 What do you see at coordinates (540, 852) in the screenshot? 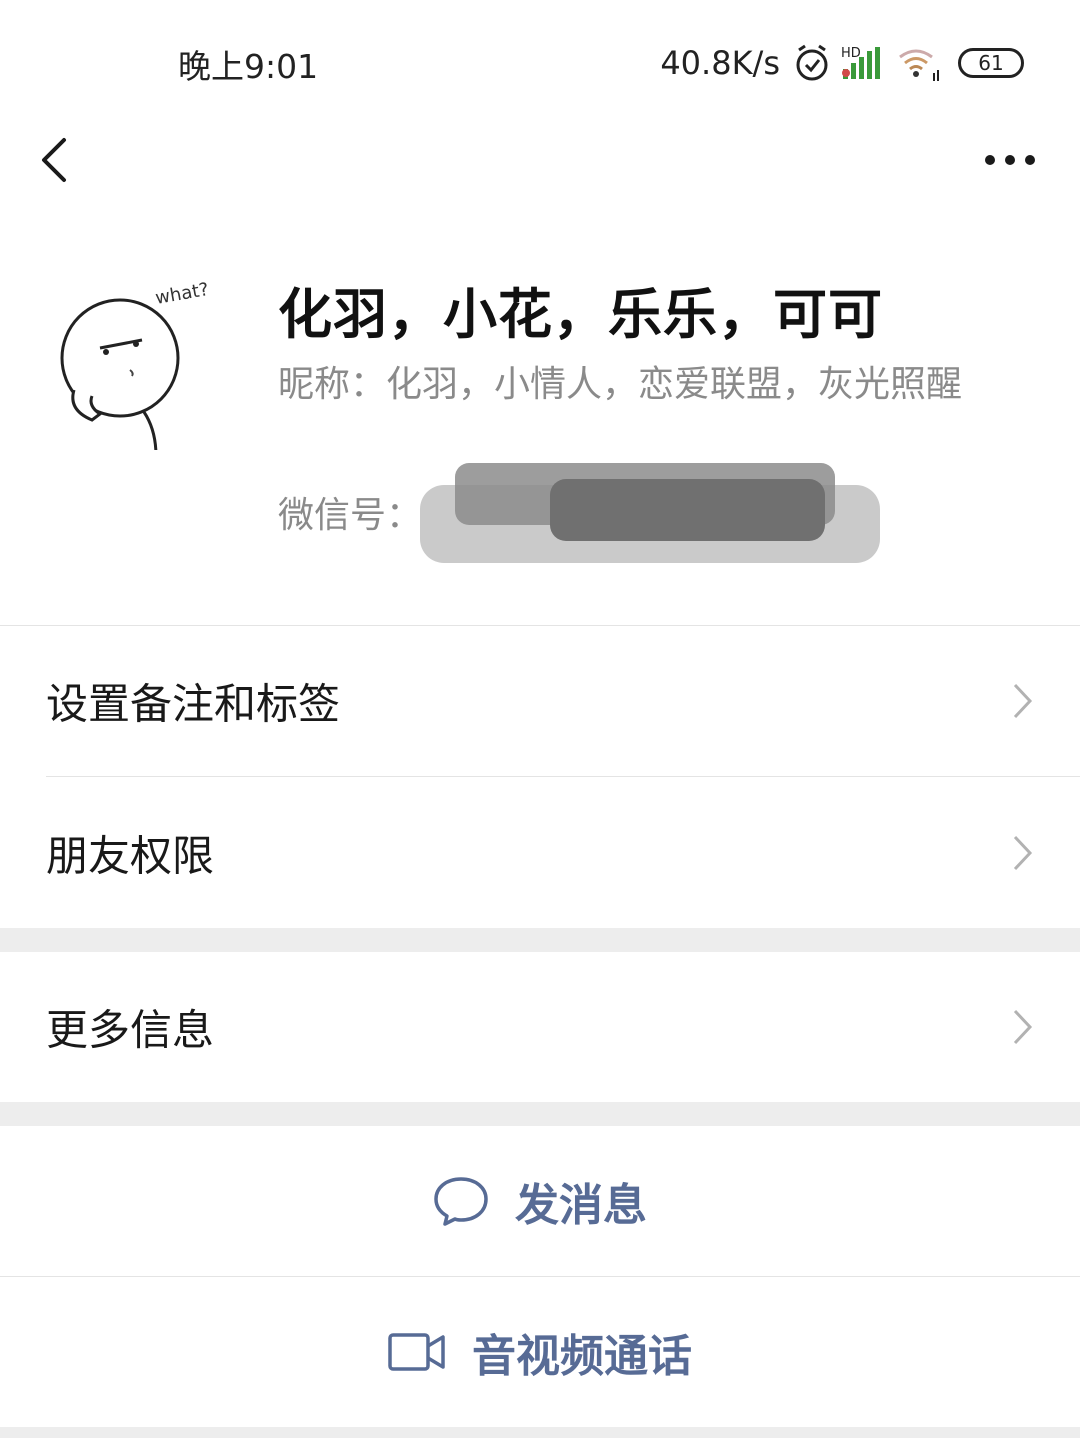
I see `friend-permissions-row: 朋友权限` at bounding box center [540, 852].